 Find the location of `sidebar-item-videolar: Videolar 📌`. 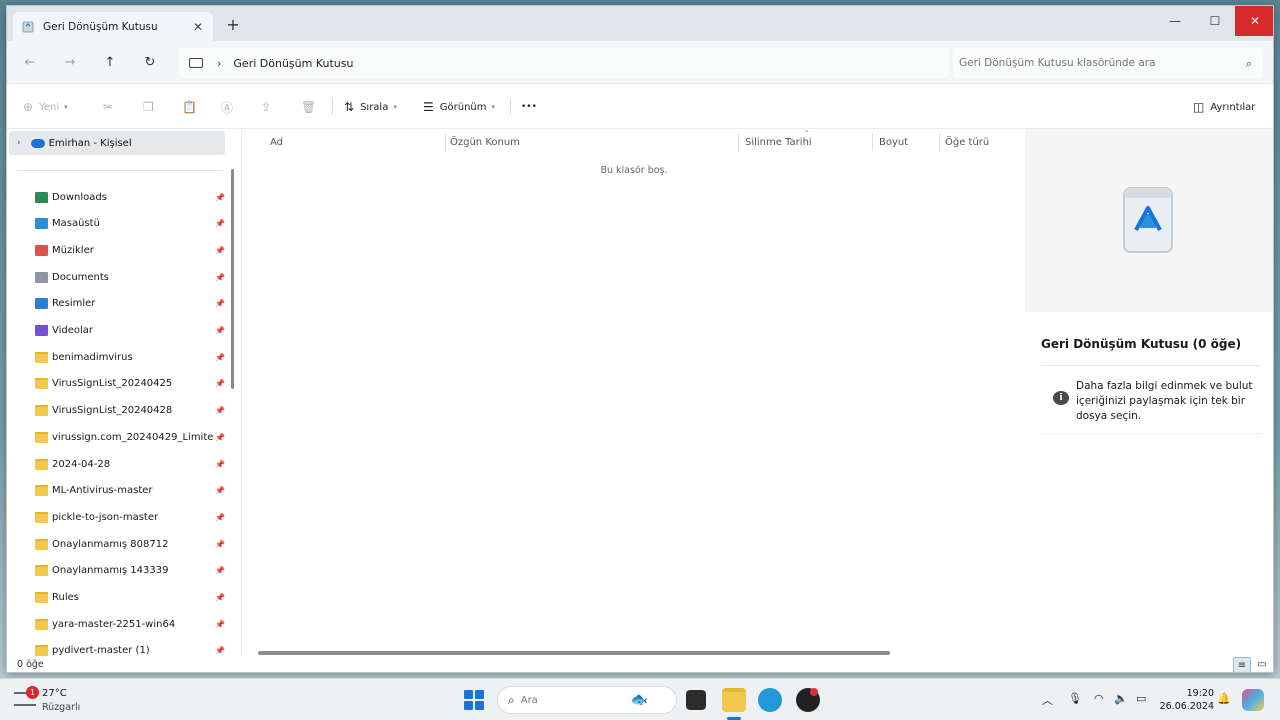

sidebar-item-videolar: Videolar 📌 is located at coordinates (118, 331).